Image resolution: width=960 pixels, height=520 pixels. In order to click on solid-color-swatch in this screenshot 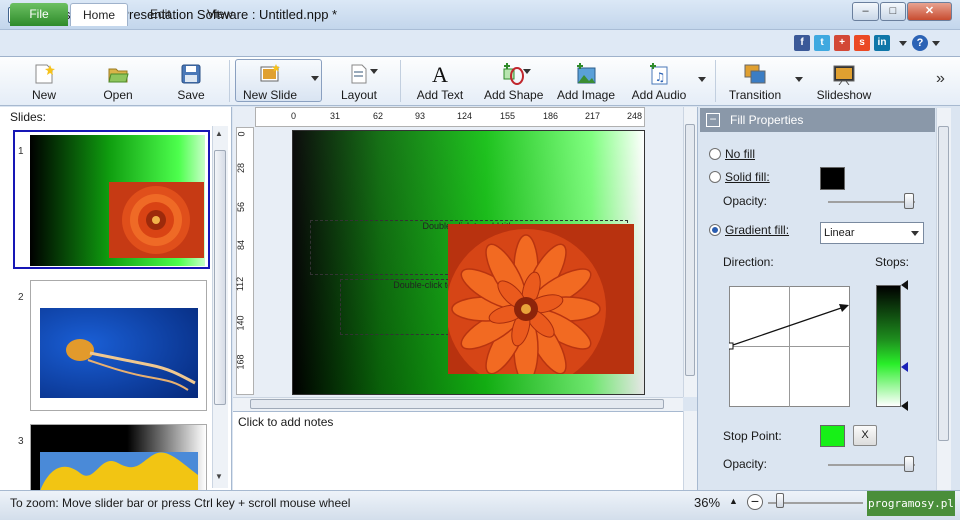, I will do `click(832, 178)`.